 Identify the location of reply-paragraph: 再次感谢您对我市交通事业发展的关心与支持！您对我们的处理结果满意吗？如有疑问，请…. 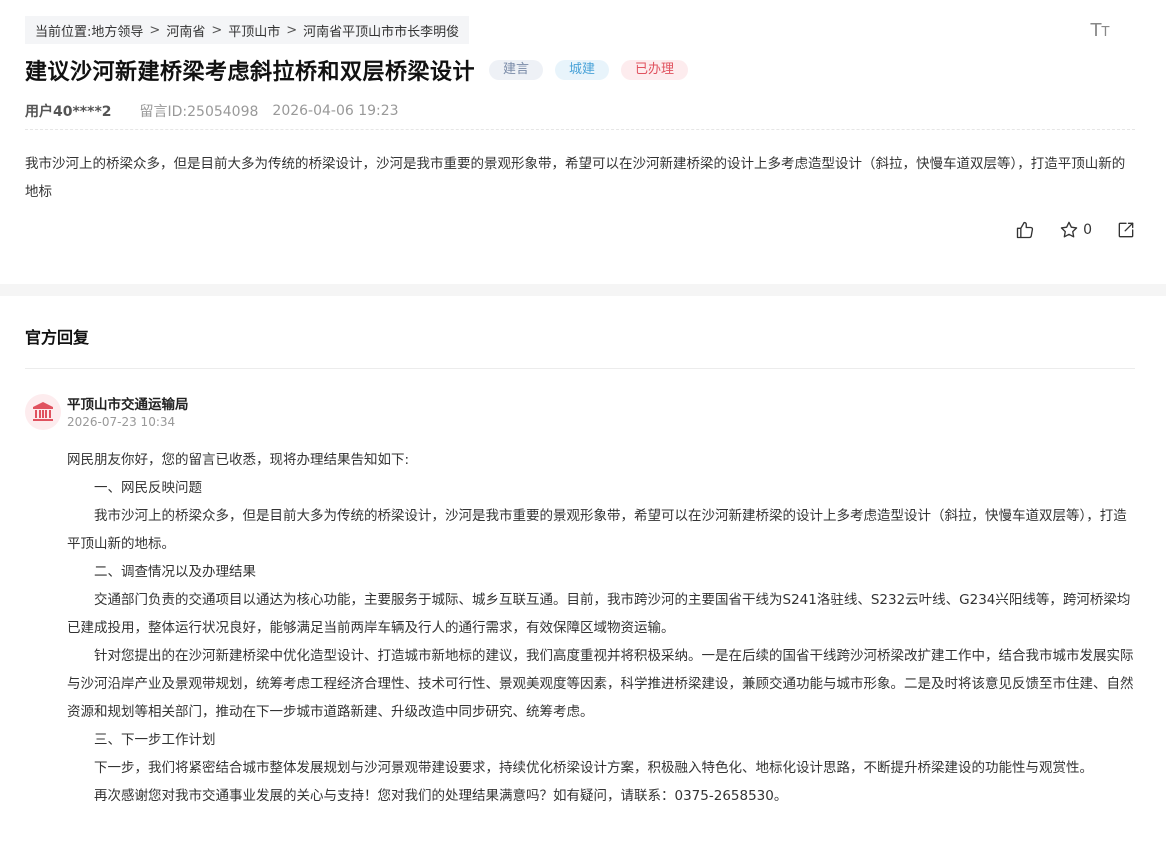
(441, 796).